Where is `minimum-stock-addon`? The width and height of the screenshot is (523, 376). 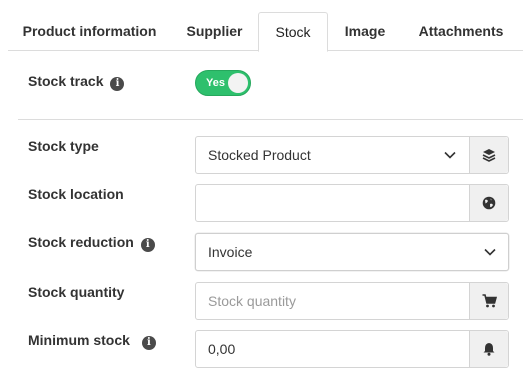 minimum-stock-addon is located at coordinates (488, 349).